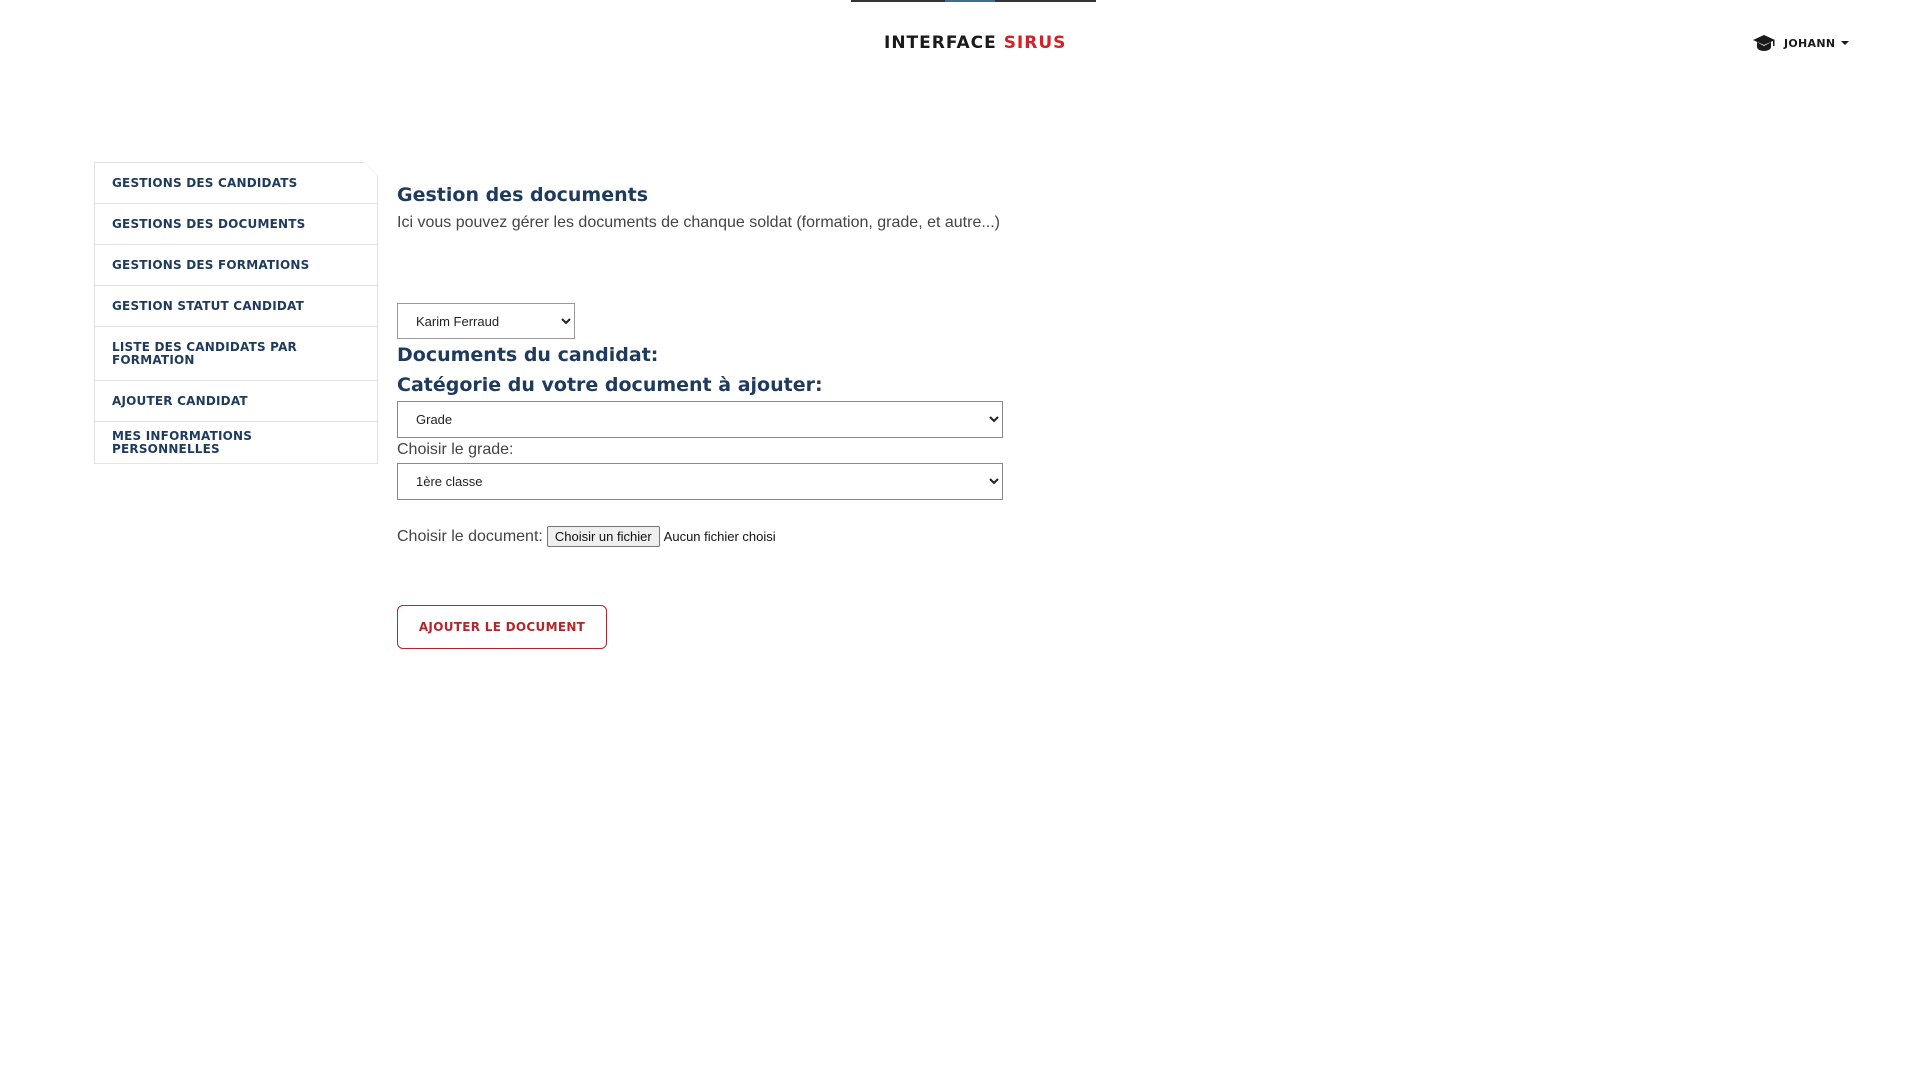 Image resolution: width=1920 pixels, height=1080 pixels. I want to click on sidebar-item-gestions-candidats: GESTIONS DES CANDIDATS, so click(236, 183).